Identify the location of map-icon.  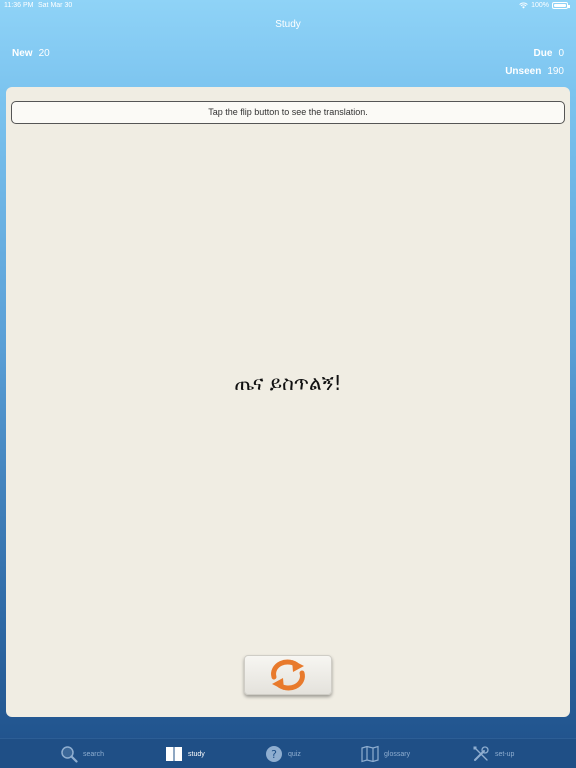
(370, 754).